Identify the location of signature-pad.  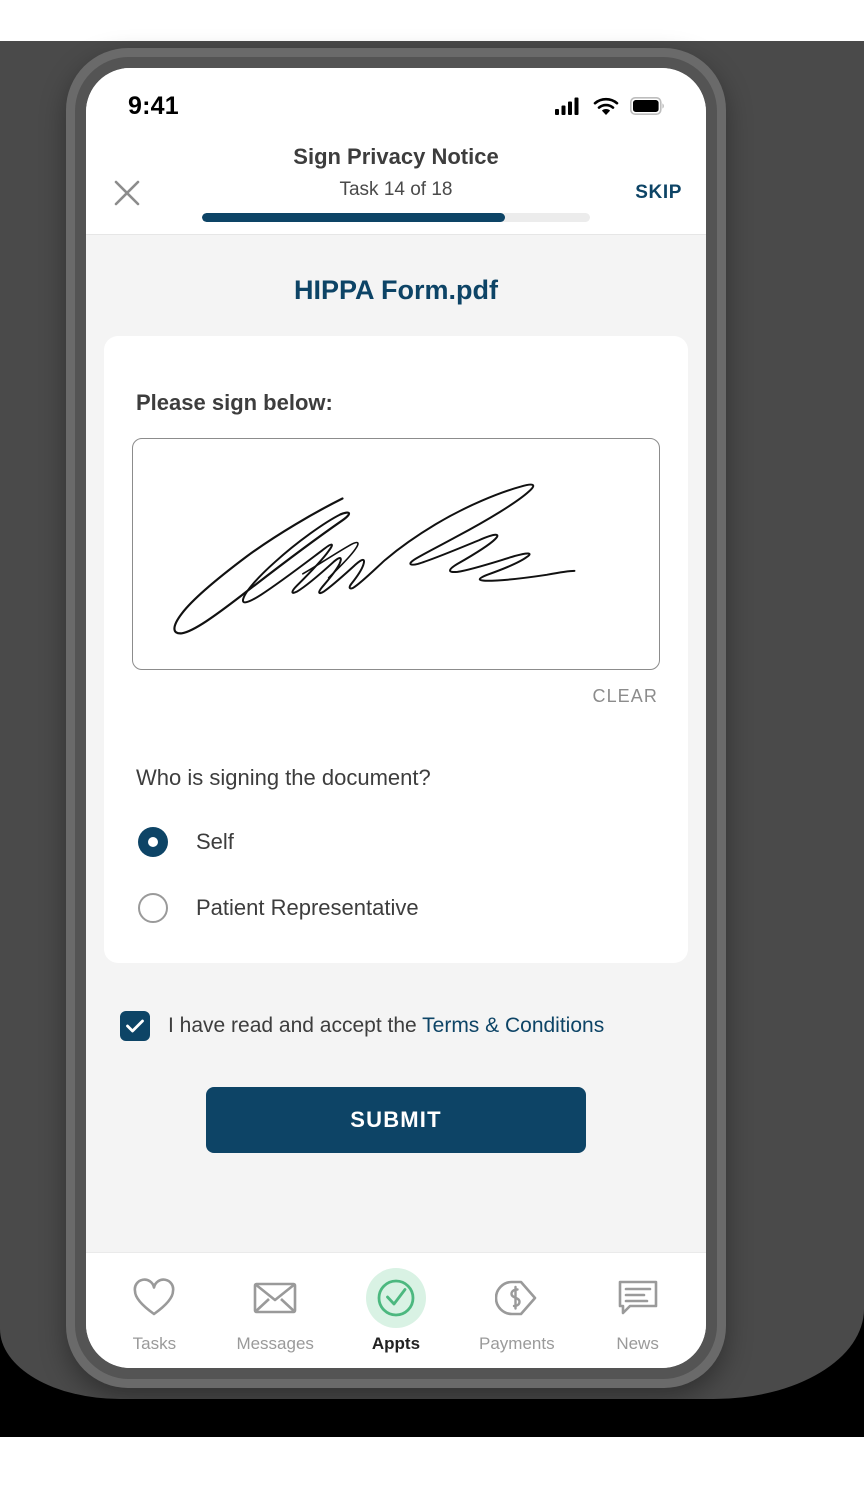
(396, 554).